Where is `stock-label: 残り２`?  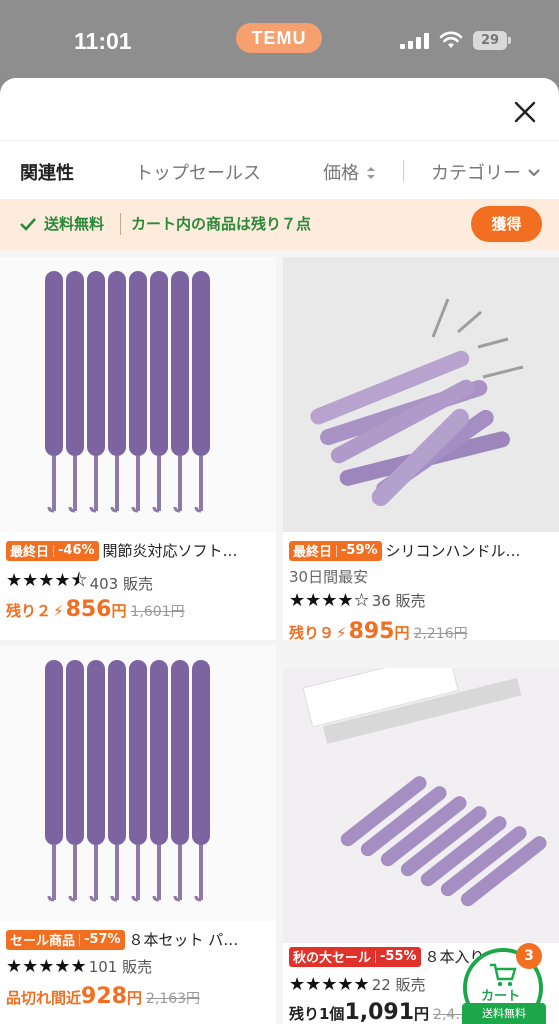 stock-label: 残り２ is located at coordinates (29, 611).